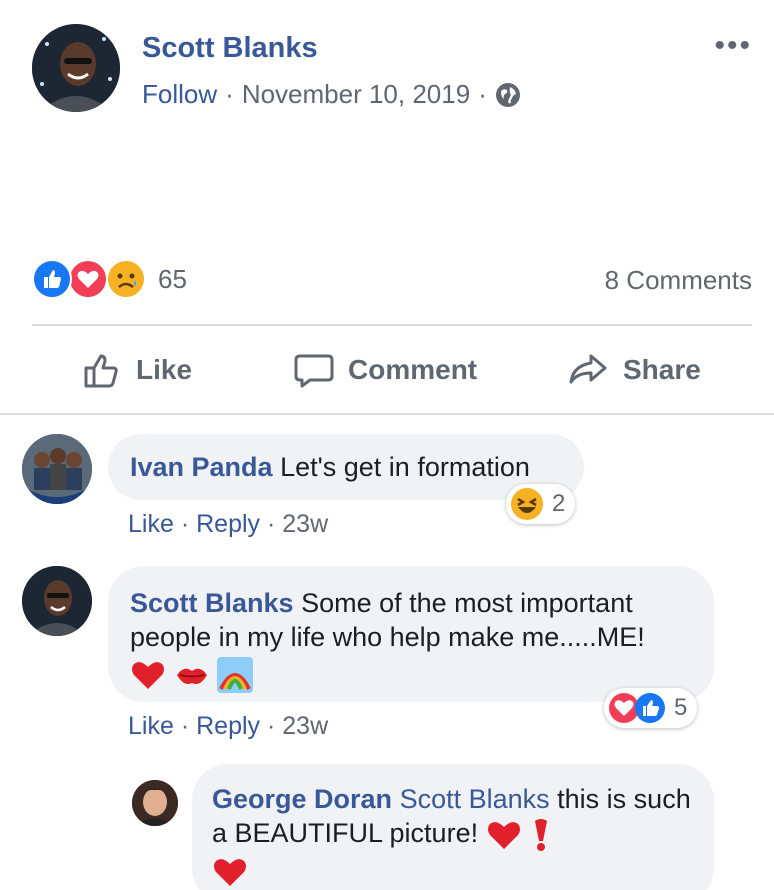 This screenshot has height=890, width=774. I want to click on comment-author: Ivan Panda, so click(201, 467).